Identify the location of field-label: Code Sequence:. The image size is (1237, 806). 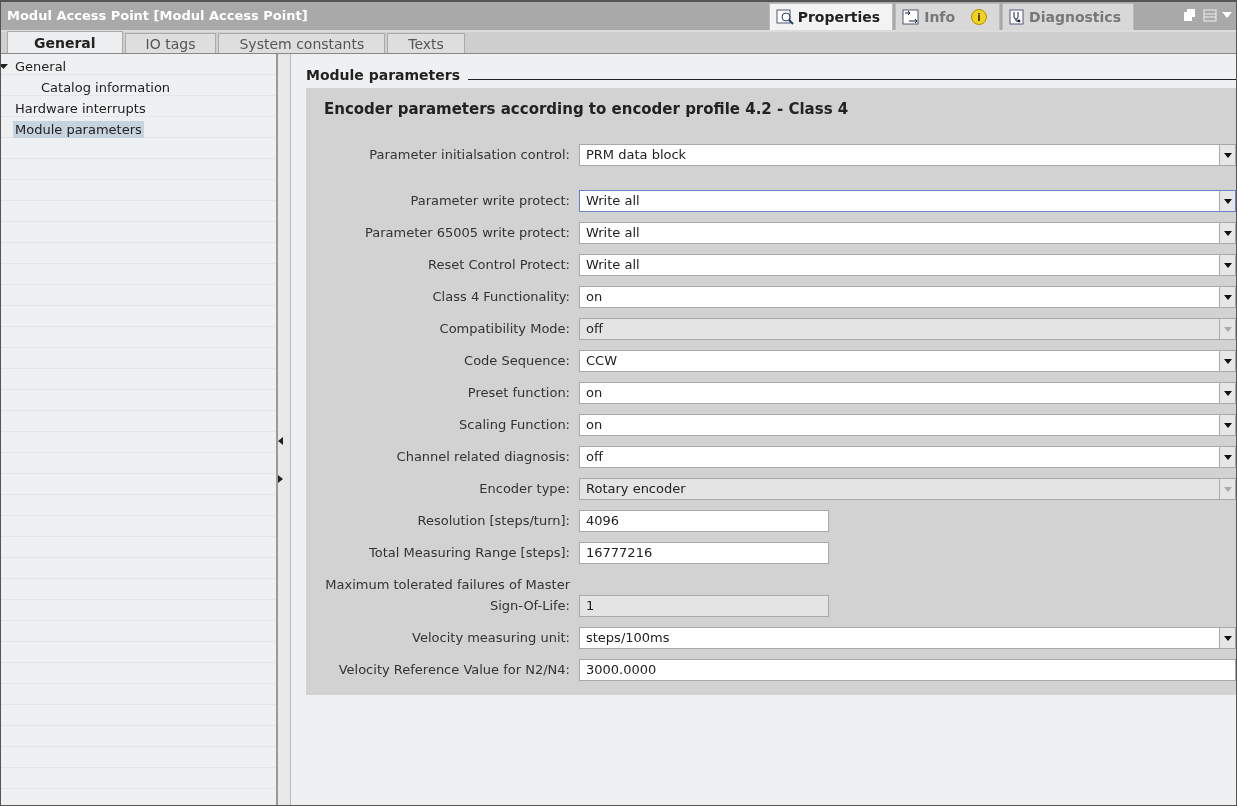
(516, 361).